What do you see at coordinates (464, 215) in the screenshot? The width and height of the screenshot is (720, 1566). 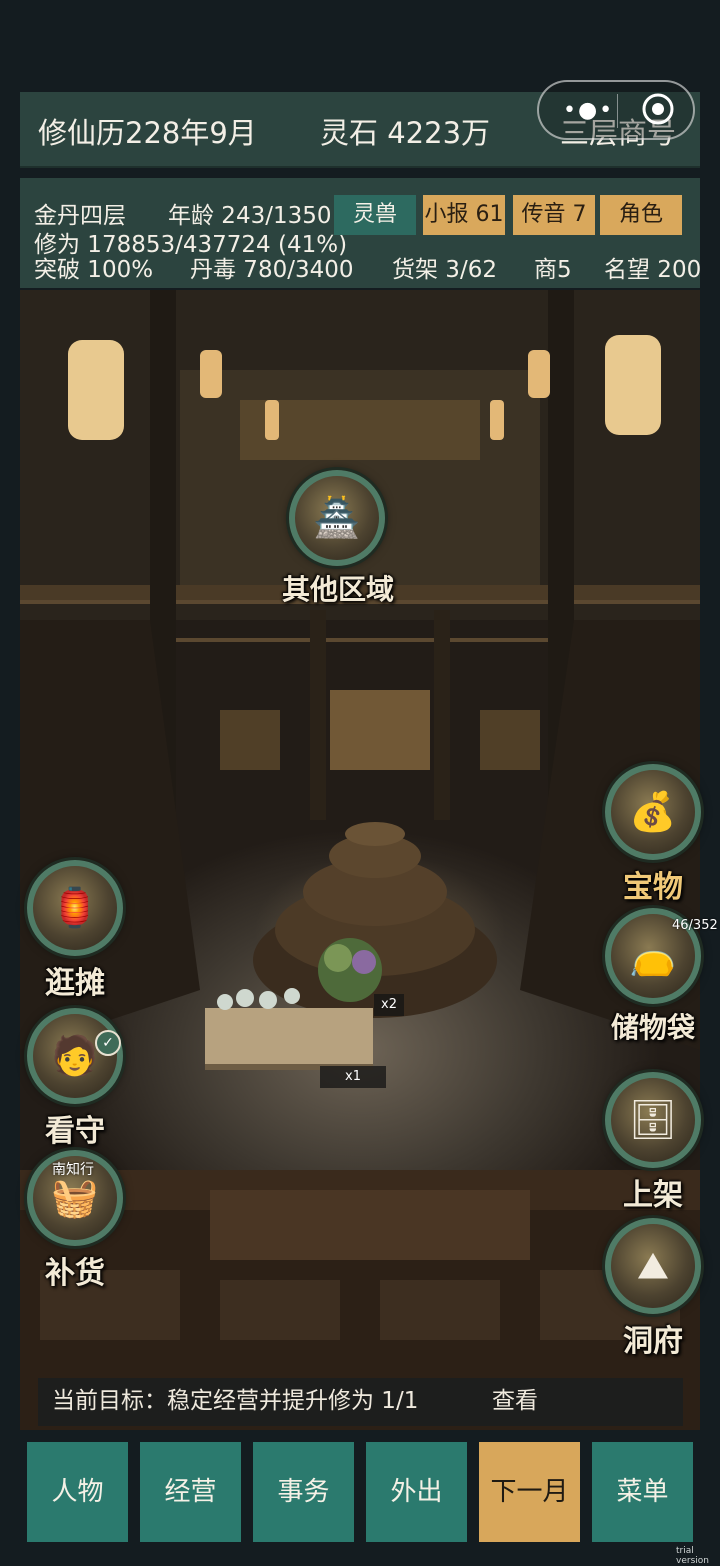 I see `newspaper-button: 小报 61` at bounding box center [464, 215].